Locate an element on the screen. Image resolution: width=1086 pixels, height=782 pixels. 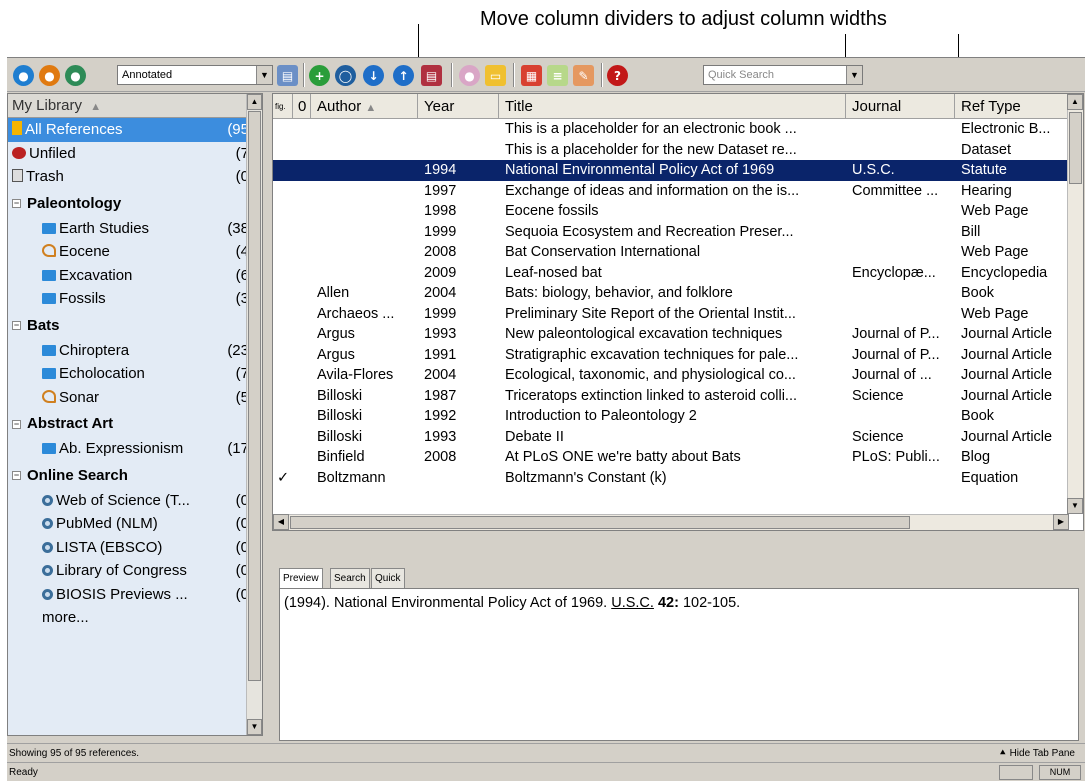
tab-preview: Preview is located at coordinates (301, 578).